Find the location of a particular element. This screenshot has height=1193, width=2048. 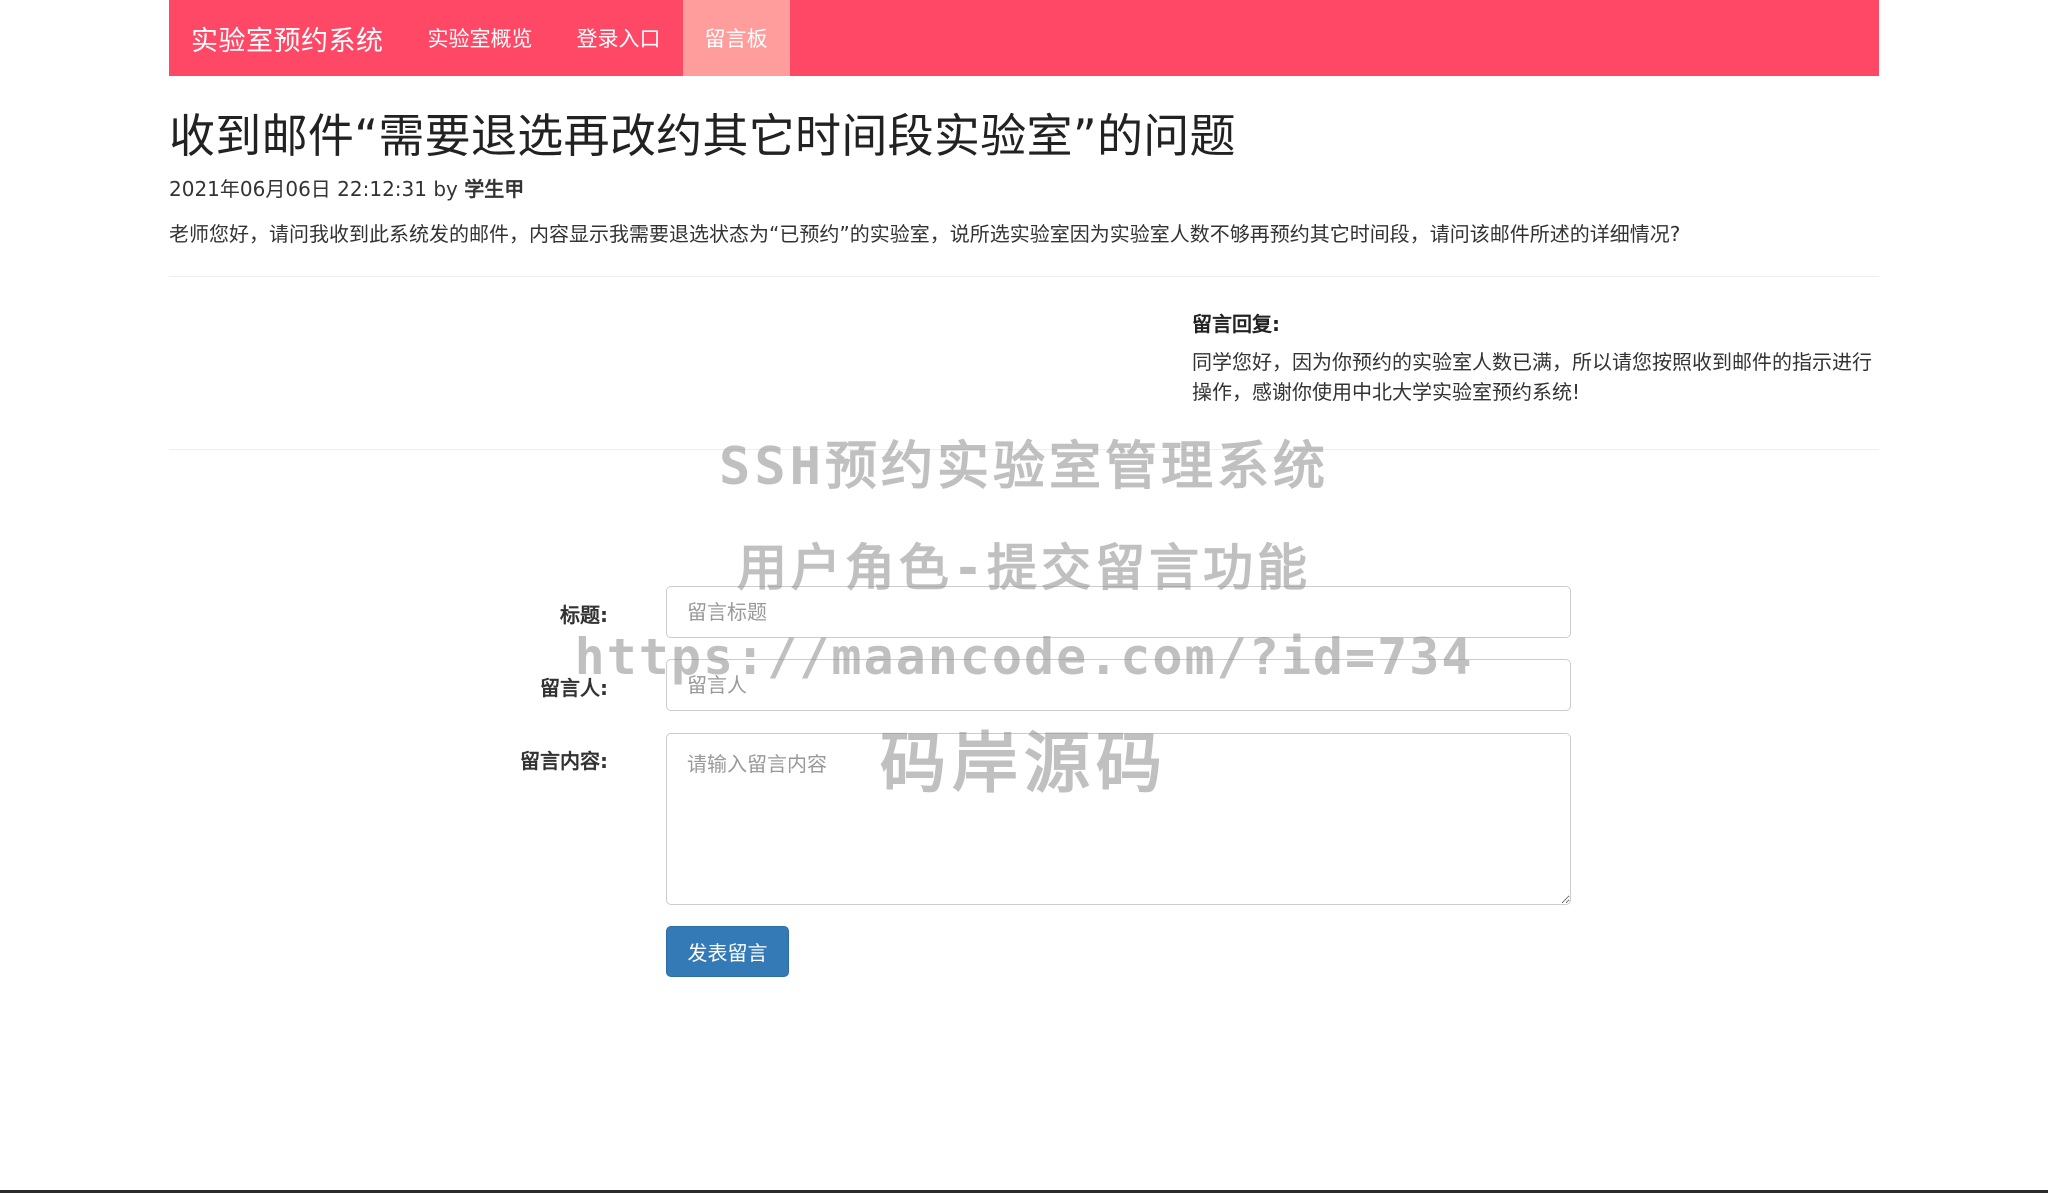

post-title: 收到邮件“需要退选再改约其它时间段实验室”的问题 is located at coordinates (702, 136).